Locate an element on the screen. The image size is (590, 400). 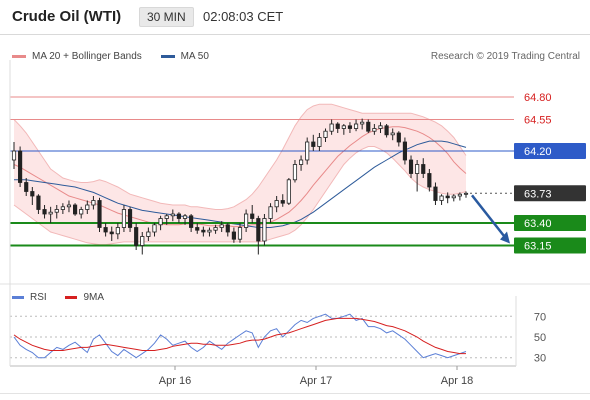
price-tag-pivot: 64.20 is located at coordinates (550, 151).